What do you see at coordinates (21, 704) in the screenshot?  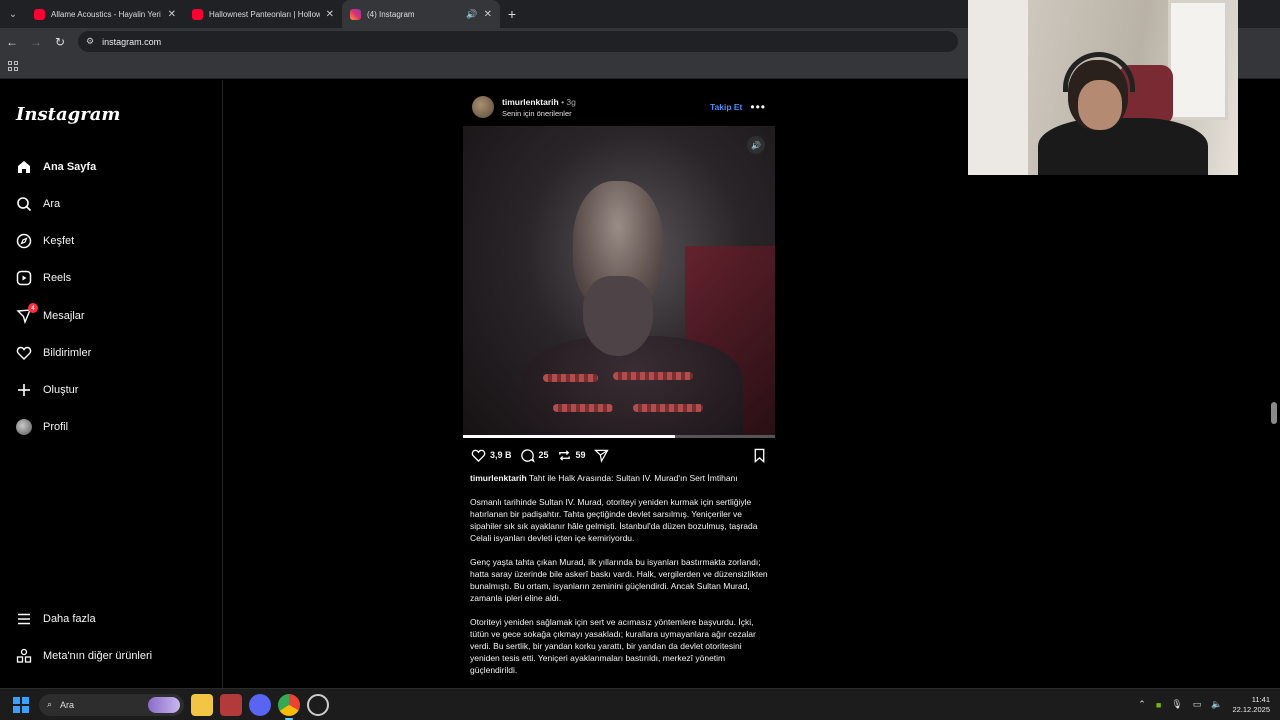 I see `windows-start-icon` at bounding box center [21, 704].